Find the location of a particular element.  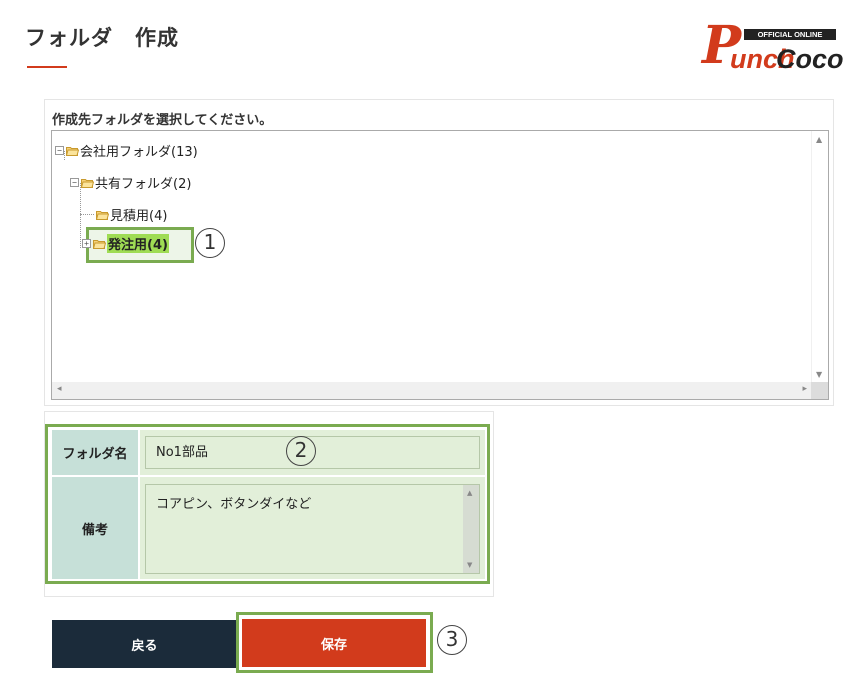

tree-node-label: 発注用(4) is located at coordinates (138, 243).